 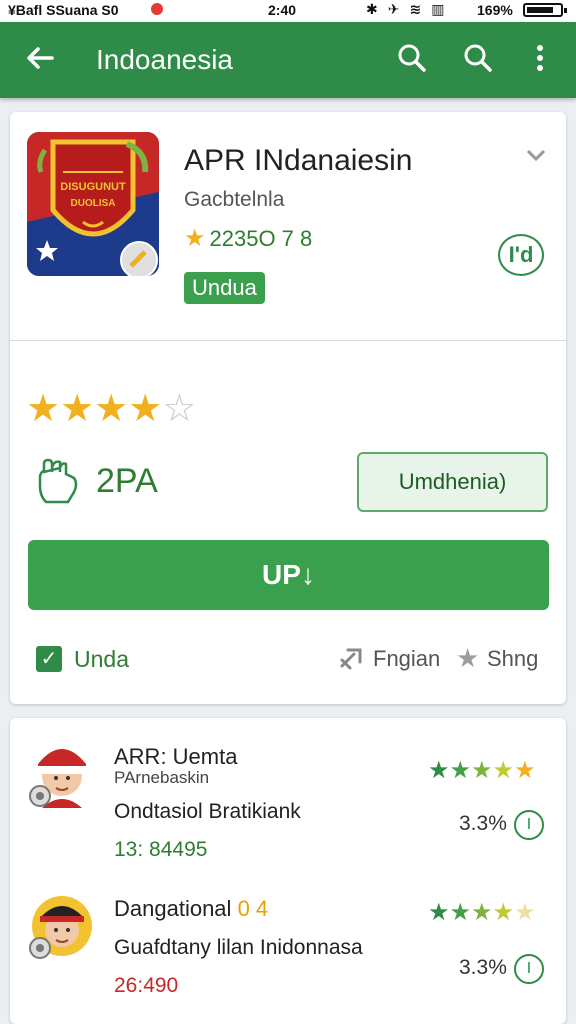 What do you see at coordinates (146, 985) in the screenshot?
I see `review-date: 26:490` at bounding box center [146, 985].